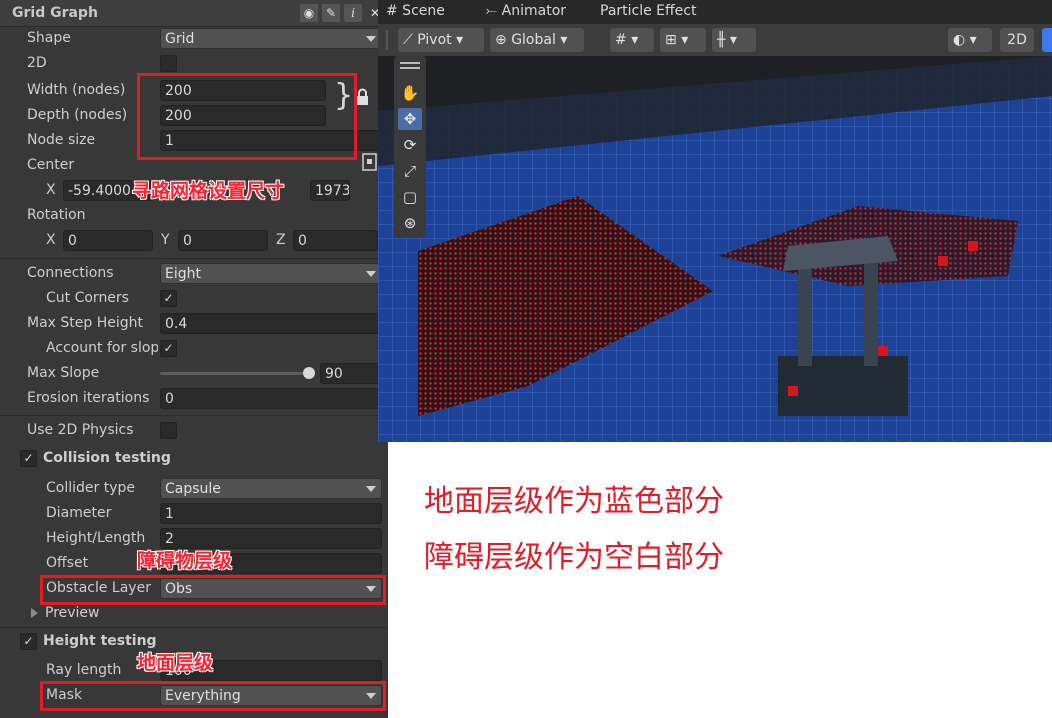 The height and width of the screenshot is (718, 1052). What do you see at coordinates (501, 40) in the screenshot?
I see `globe-icon: ⊕` at bounding box center [501, 40].